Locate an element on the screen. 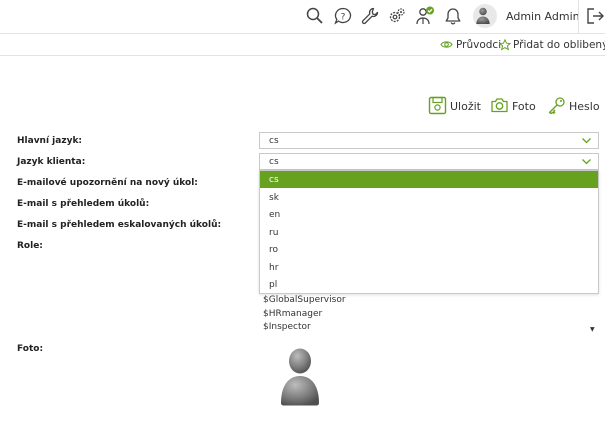 The height and width of the screenshot is (429, 605). photo-label: Foto is located at coordinates (524, 106).